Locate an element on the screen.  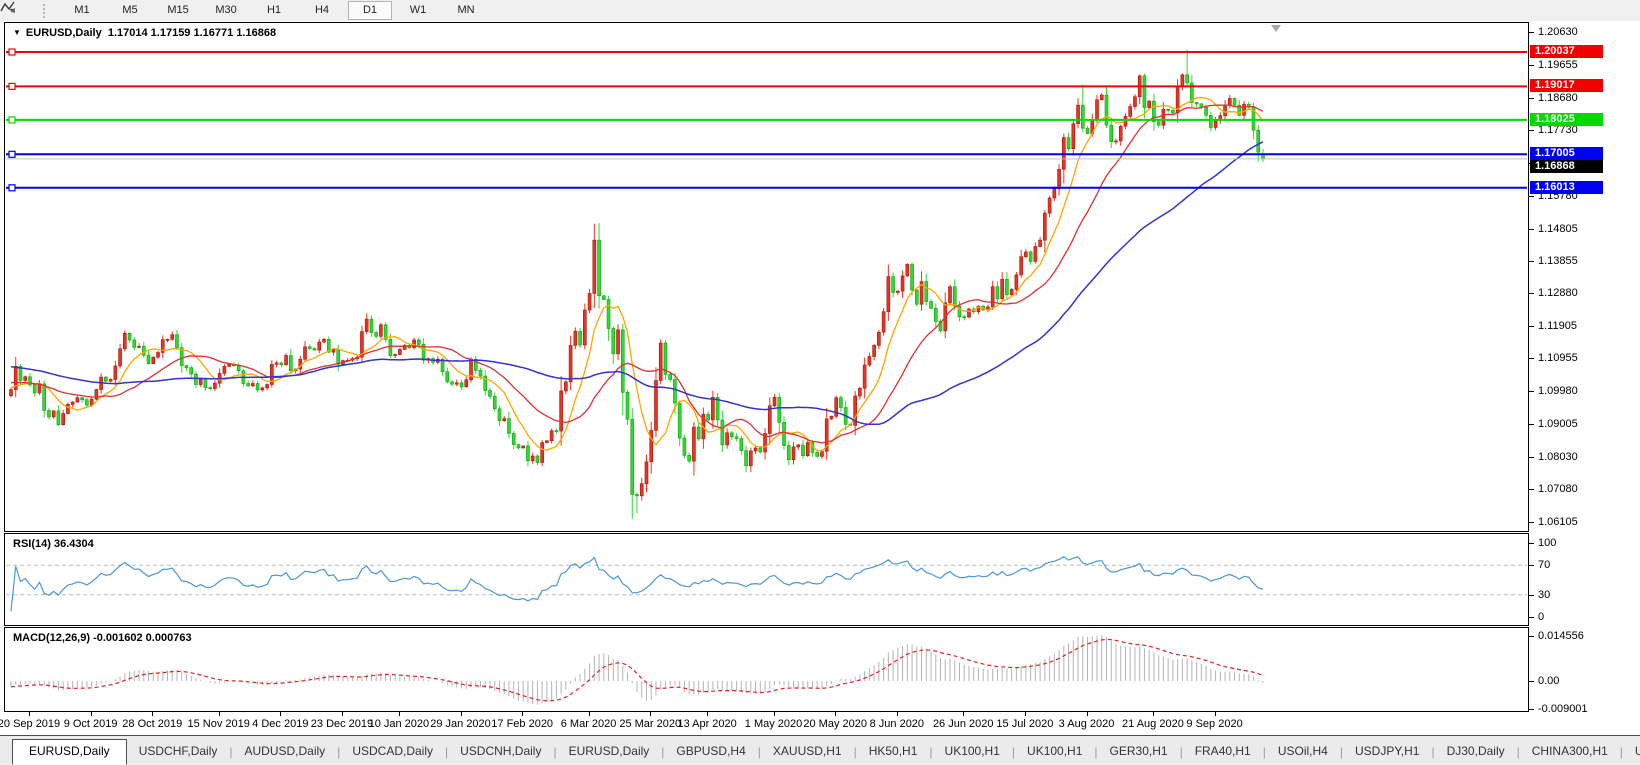
date-label: 9 Oct 2019 is located at coordinates (91, 724).